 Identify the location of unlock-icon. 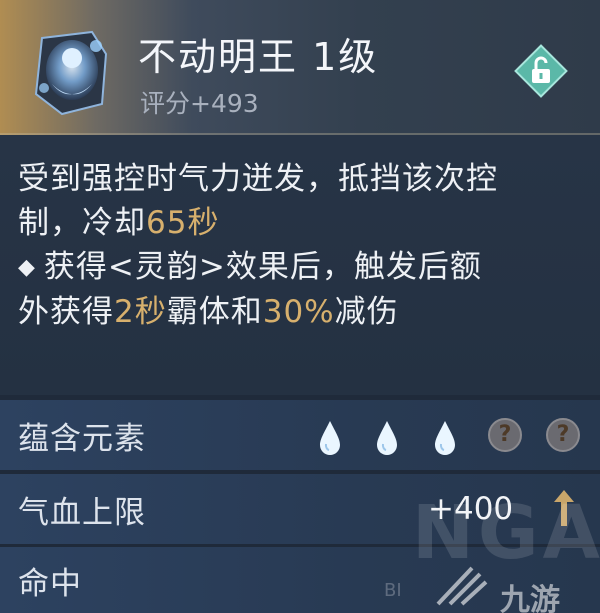
(541, 71).